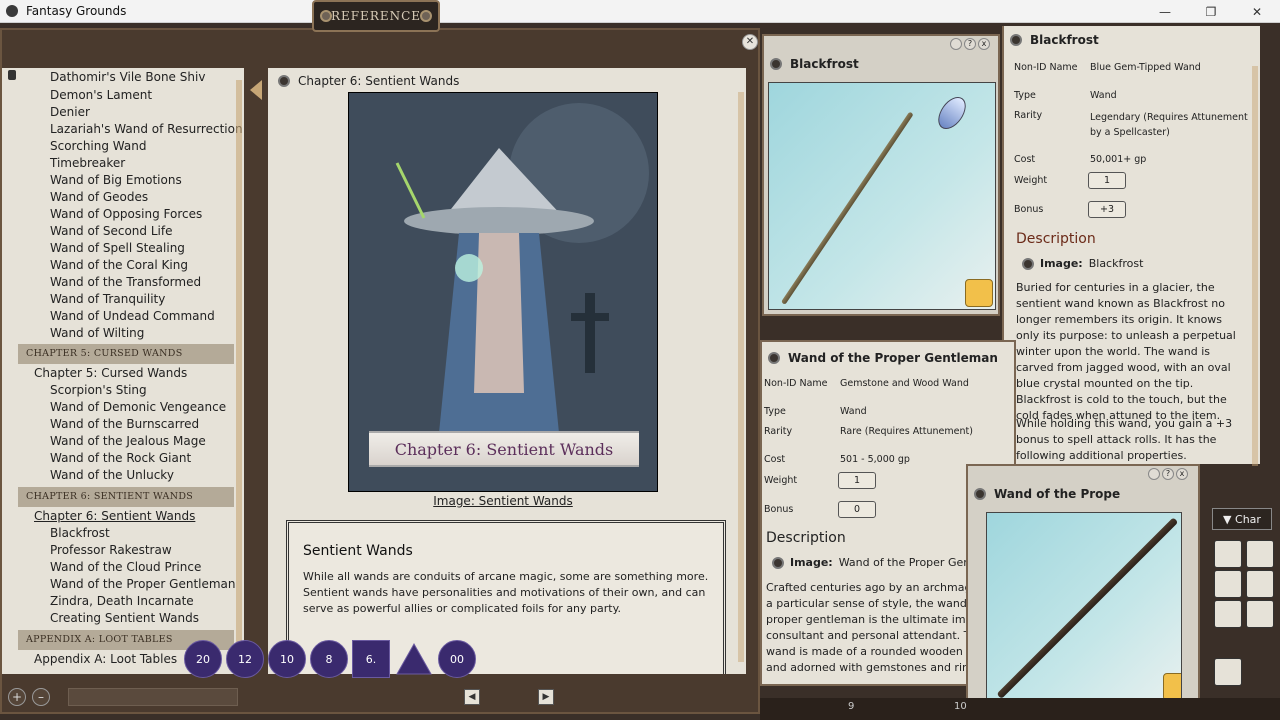  I want to click on next-page-button: ▶, so click(546, 697).